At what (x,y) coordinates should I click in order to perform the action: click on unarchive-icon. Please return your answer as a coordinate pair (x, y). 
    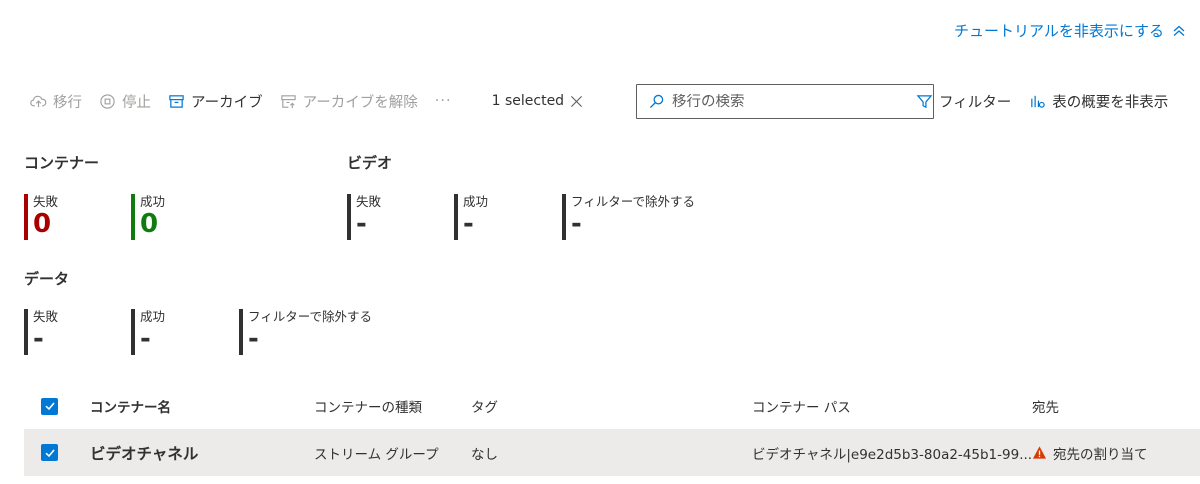
    Looking at the image, I should click on (288, 101).